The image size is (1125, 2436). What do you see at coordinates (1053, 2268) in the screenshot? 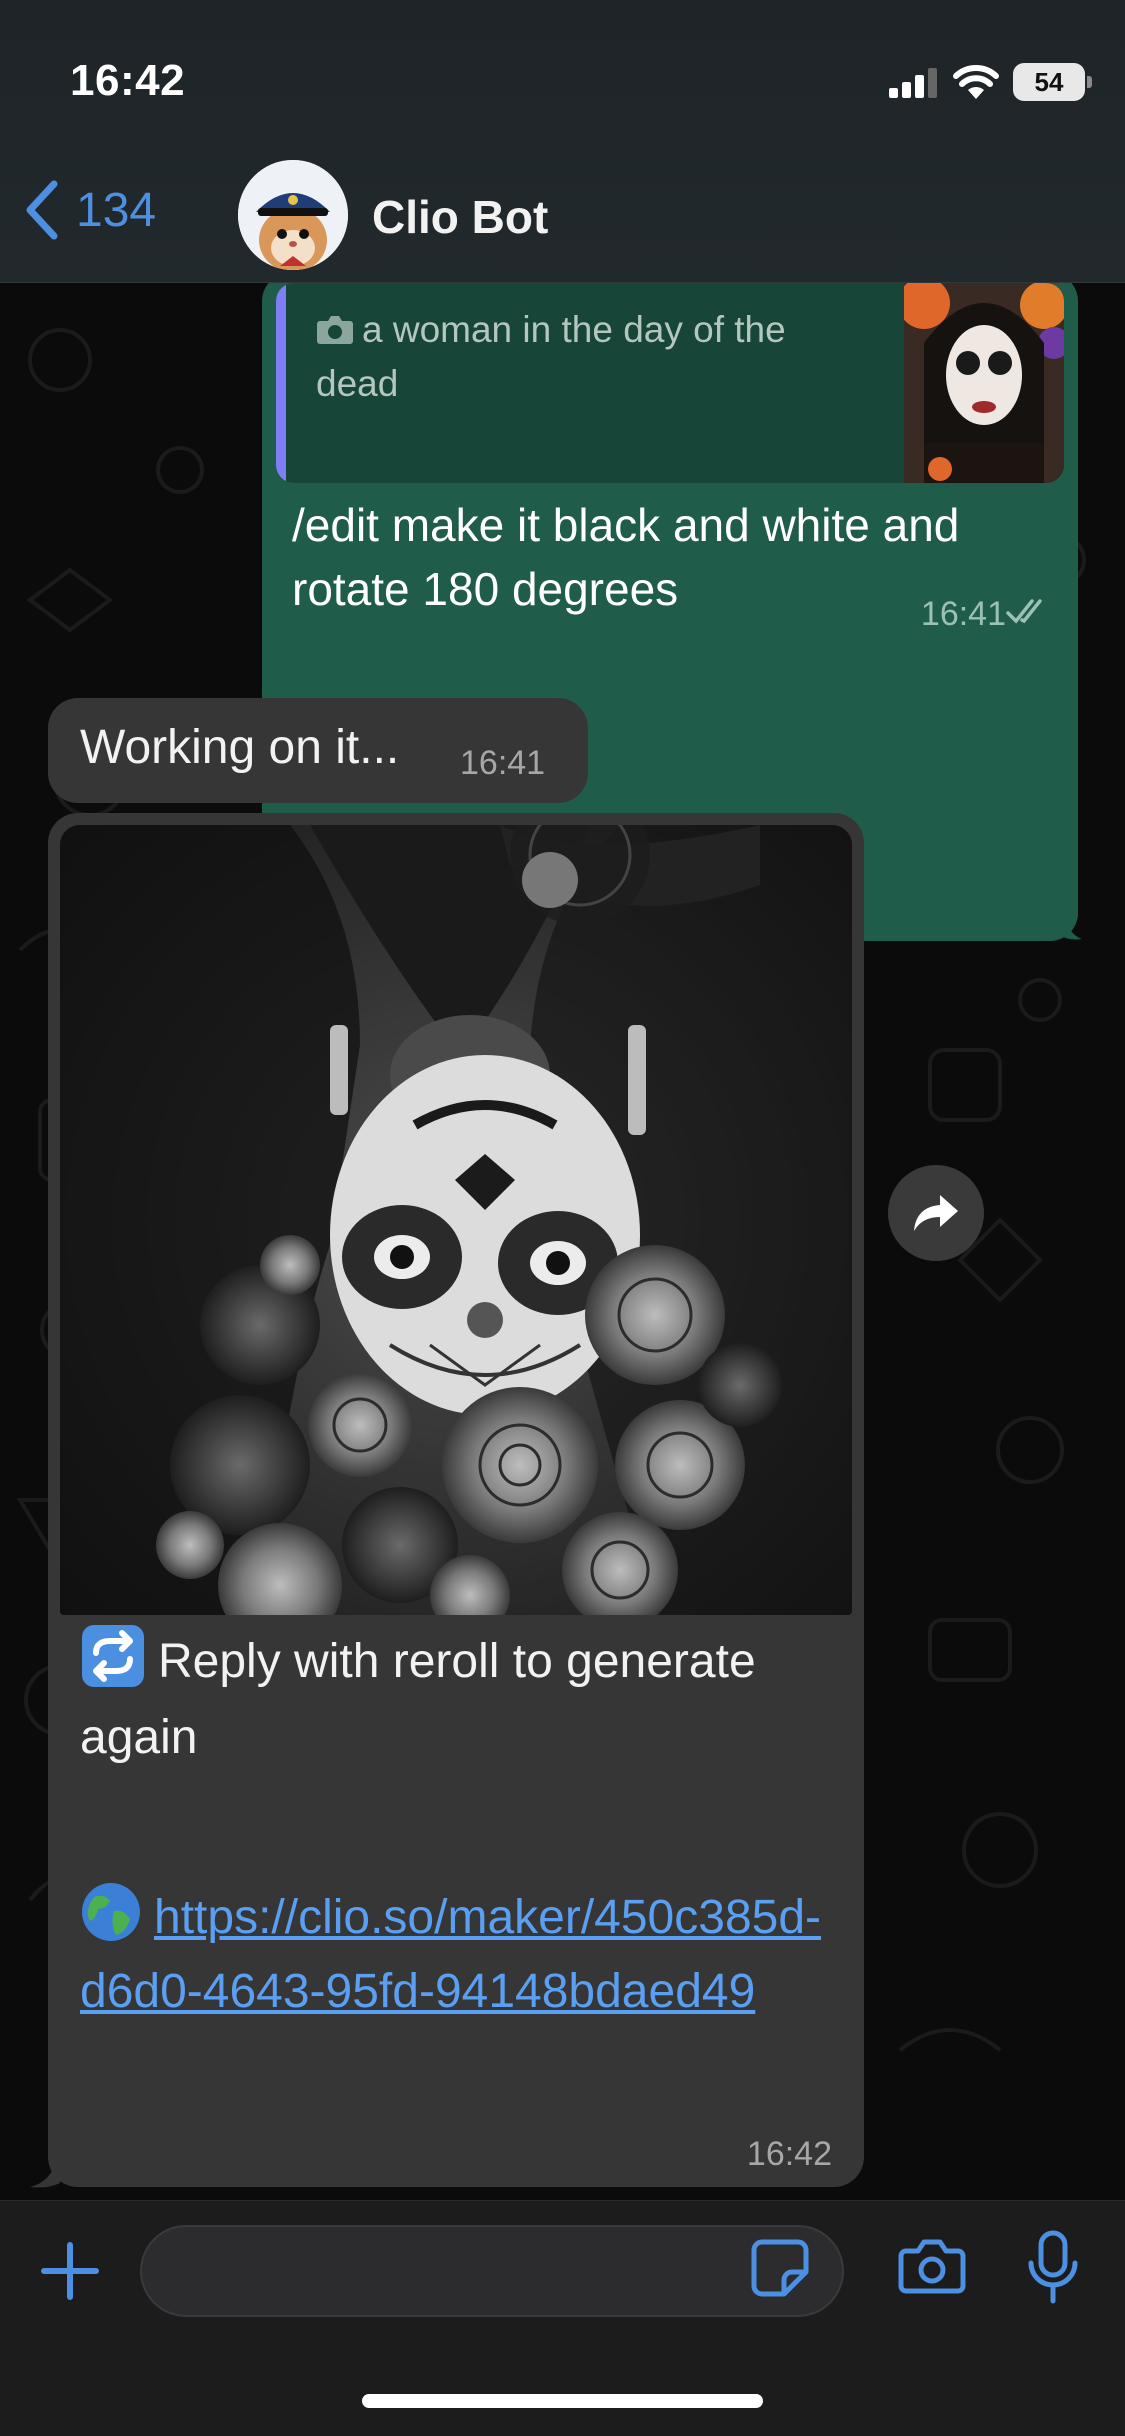
I see `microphone-icon` at bounding box center [1053, 2268].